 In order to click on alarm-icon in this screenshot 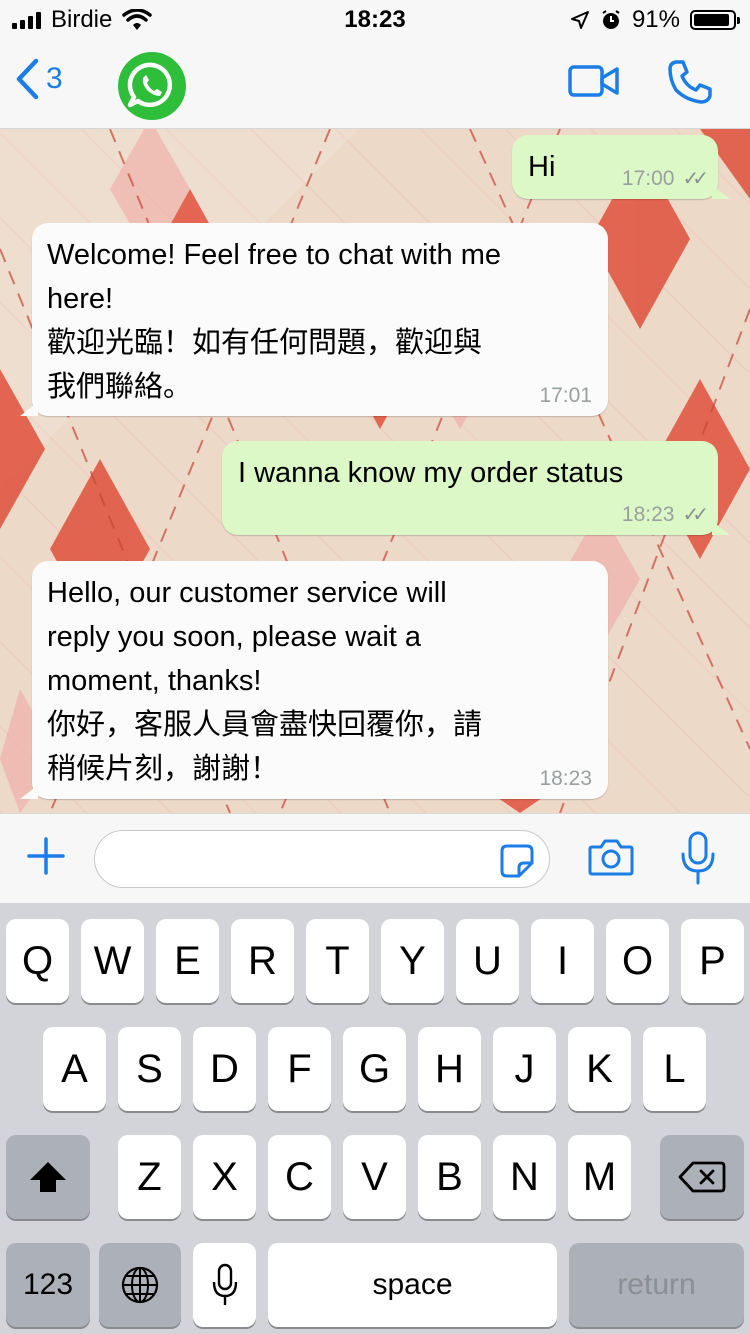, I will do `click(611, 19)`.